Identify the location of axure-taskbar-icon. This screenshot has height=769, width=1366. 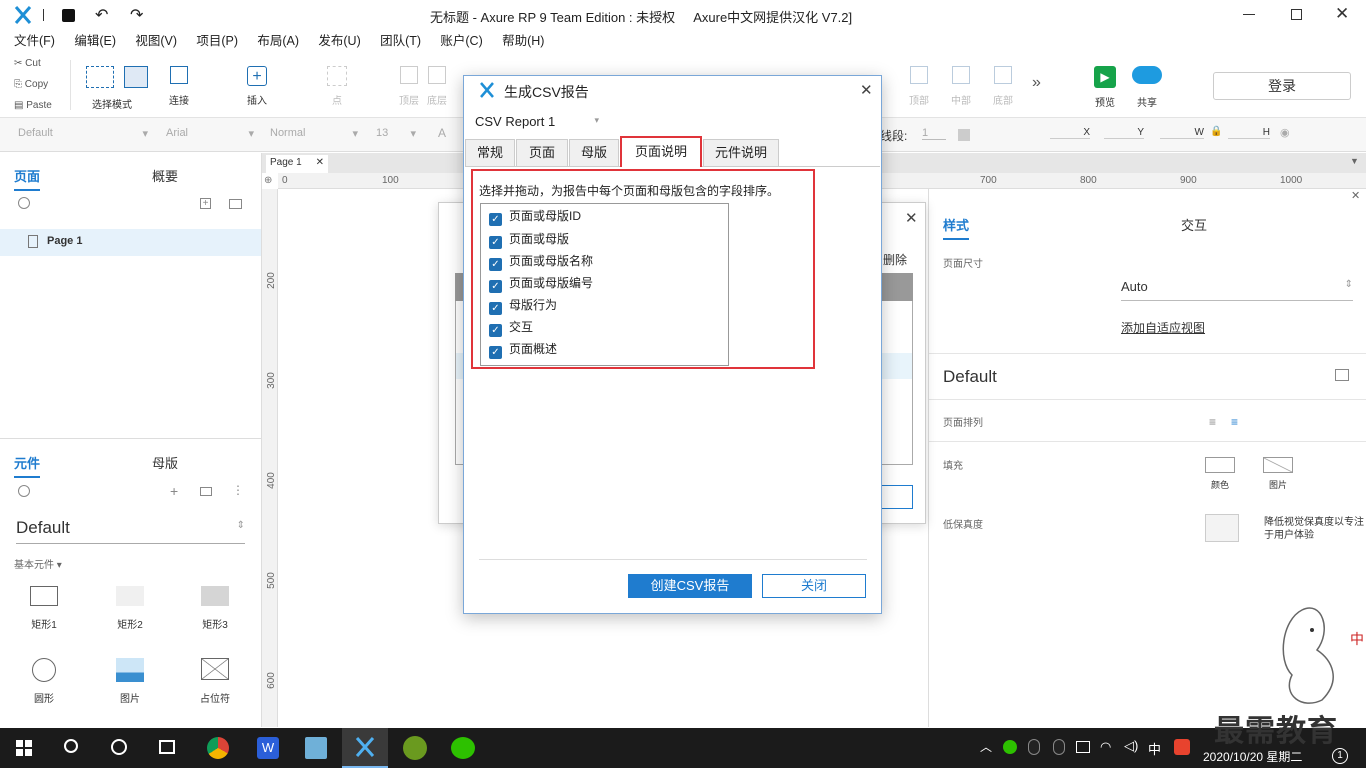
(365, 748).